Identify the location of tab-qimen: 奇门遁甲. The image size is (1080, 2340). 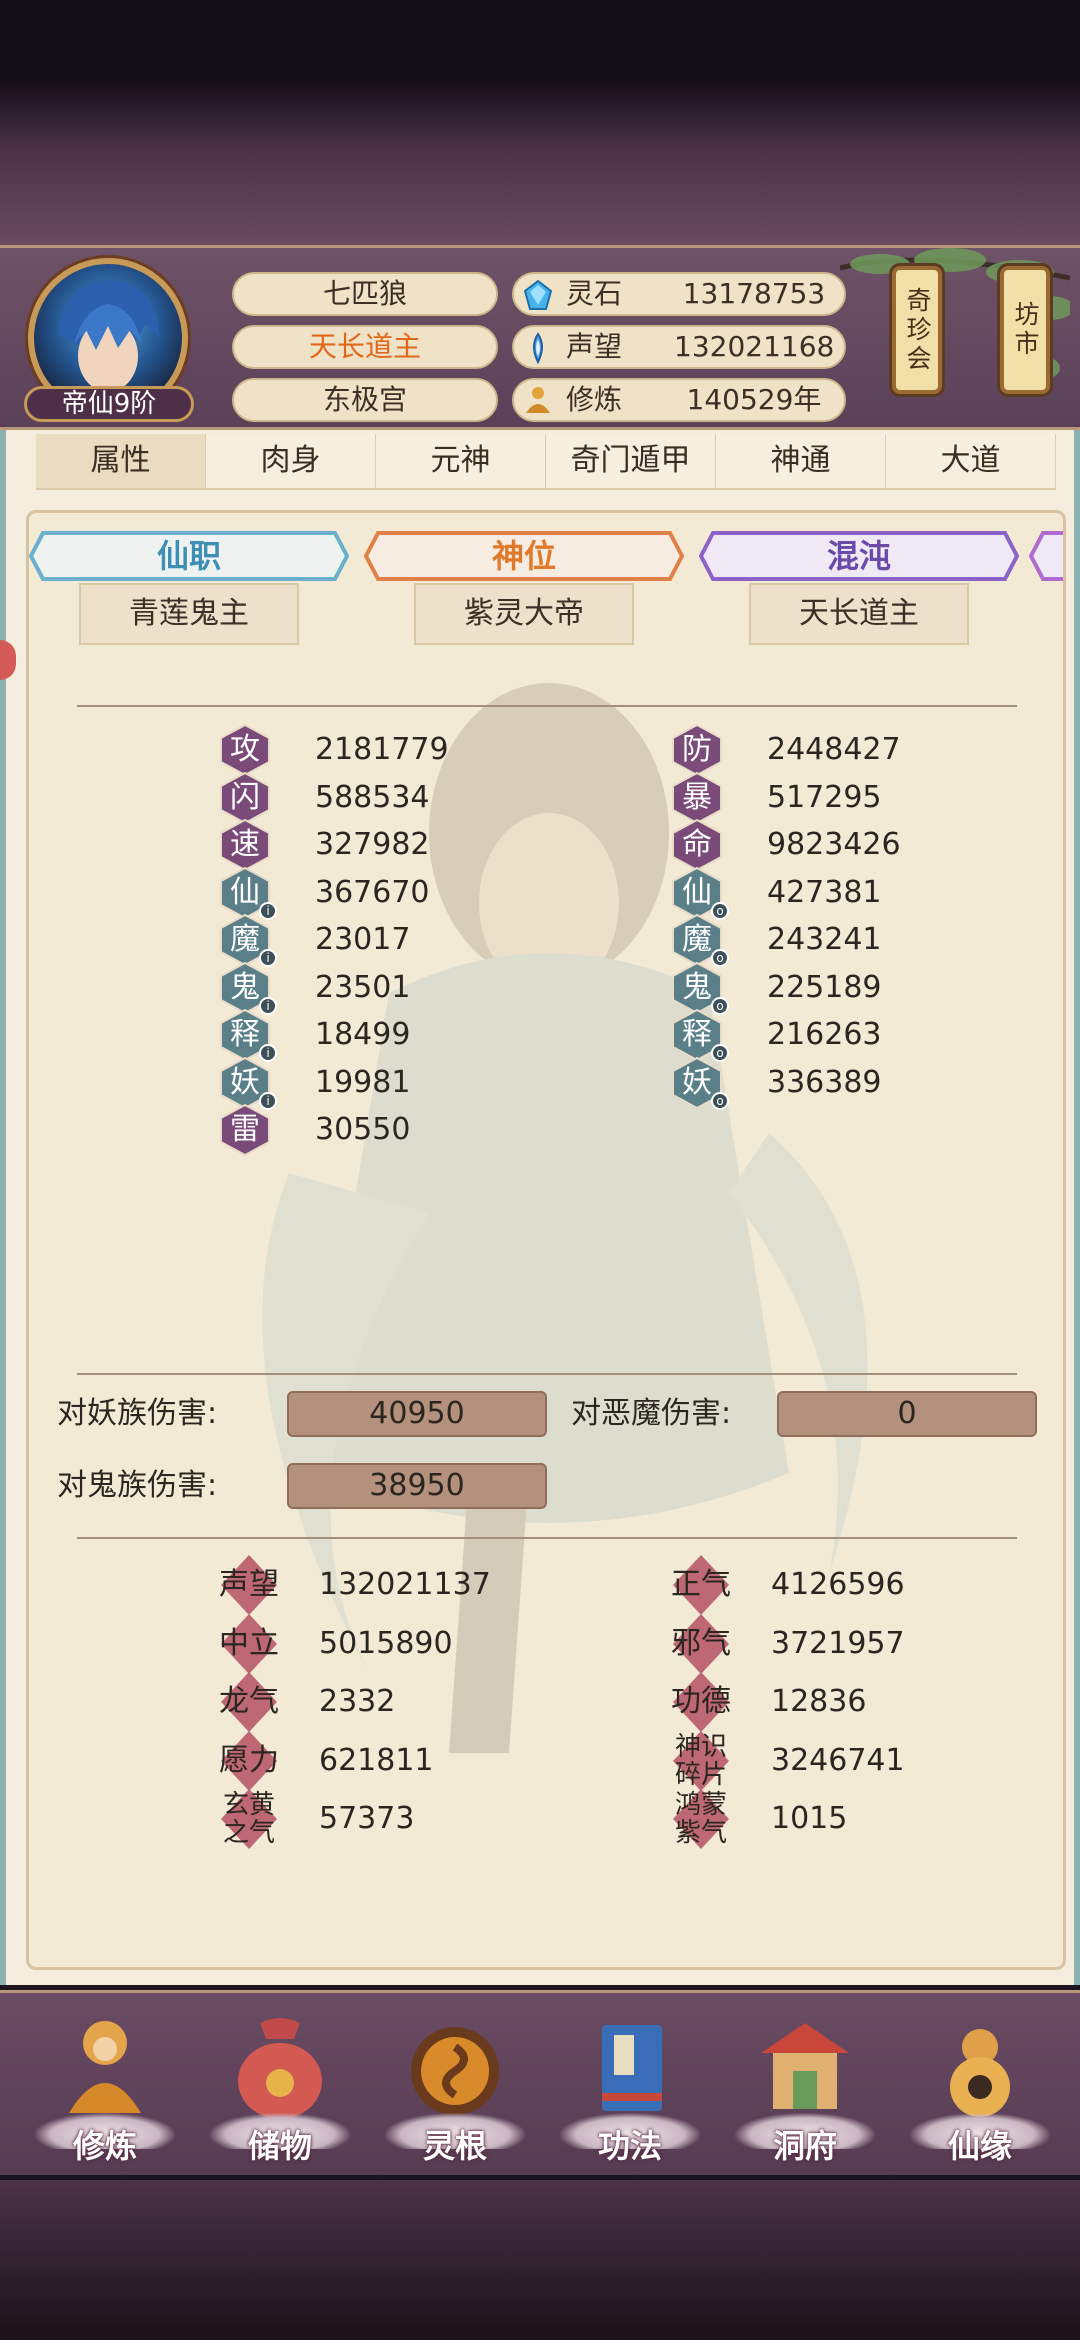
(631, 461).